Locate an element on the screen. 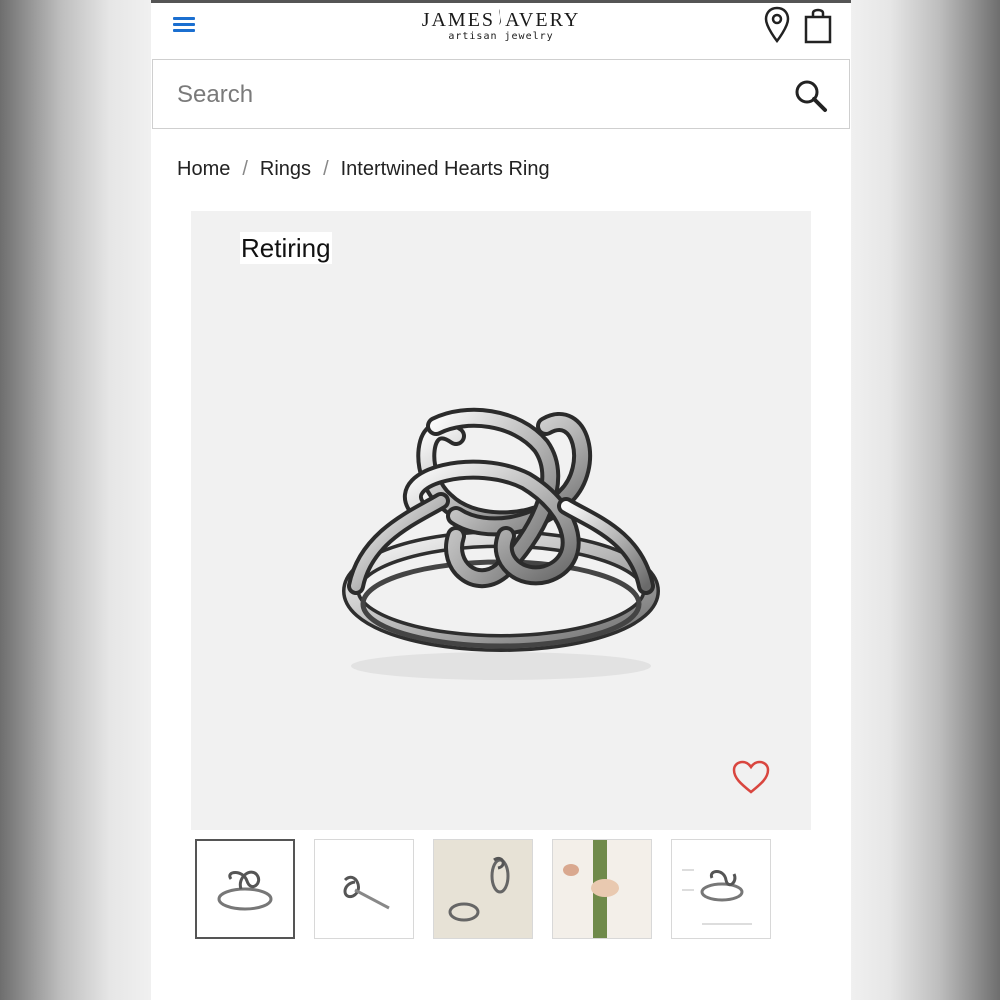 The image size is (1000, 1000). ring-image is located at coordinates (501, 543).